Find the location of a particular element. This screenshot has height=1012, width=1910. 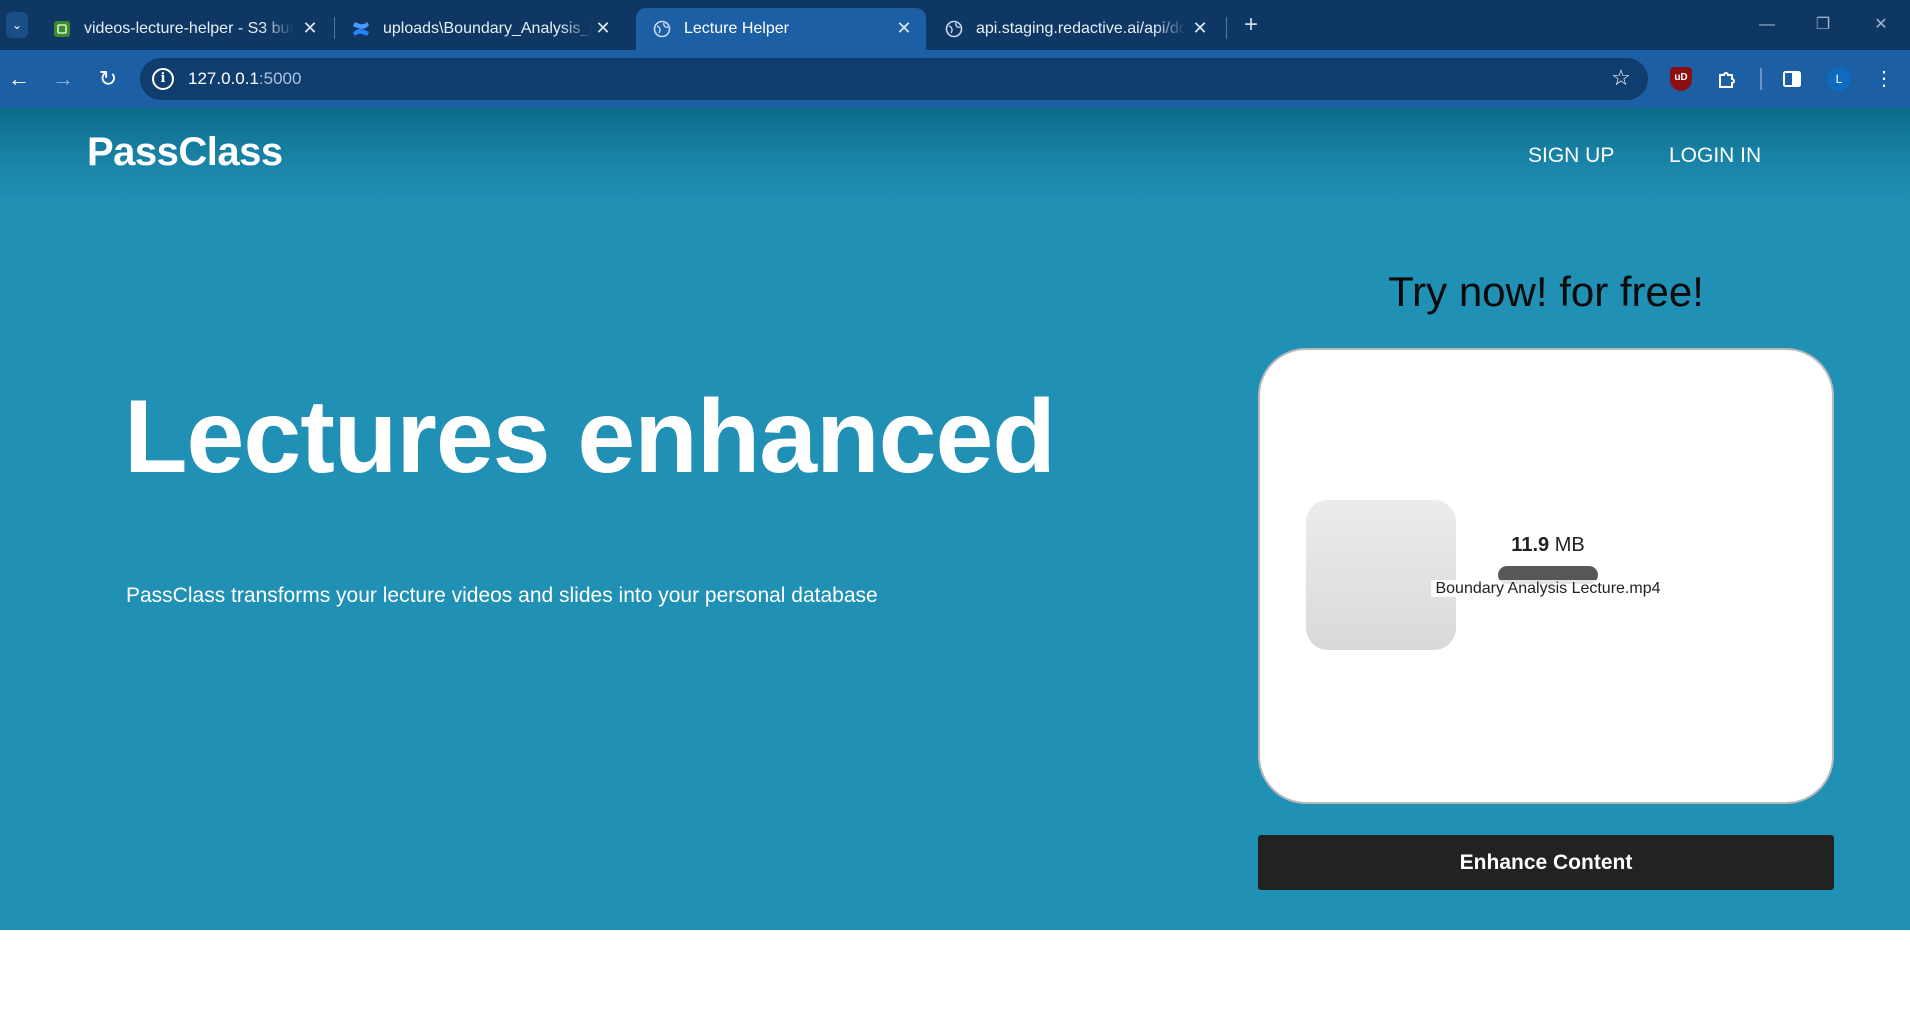

address-bar: i 127.0.0.1:5000 ☆ is located at coordinates (894, 79).